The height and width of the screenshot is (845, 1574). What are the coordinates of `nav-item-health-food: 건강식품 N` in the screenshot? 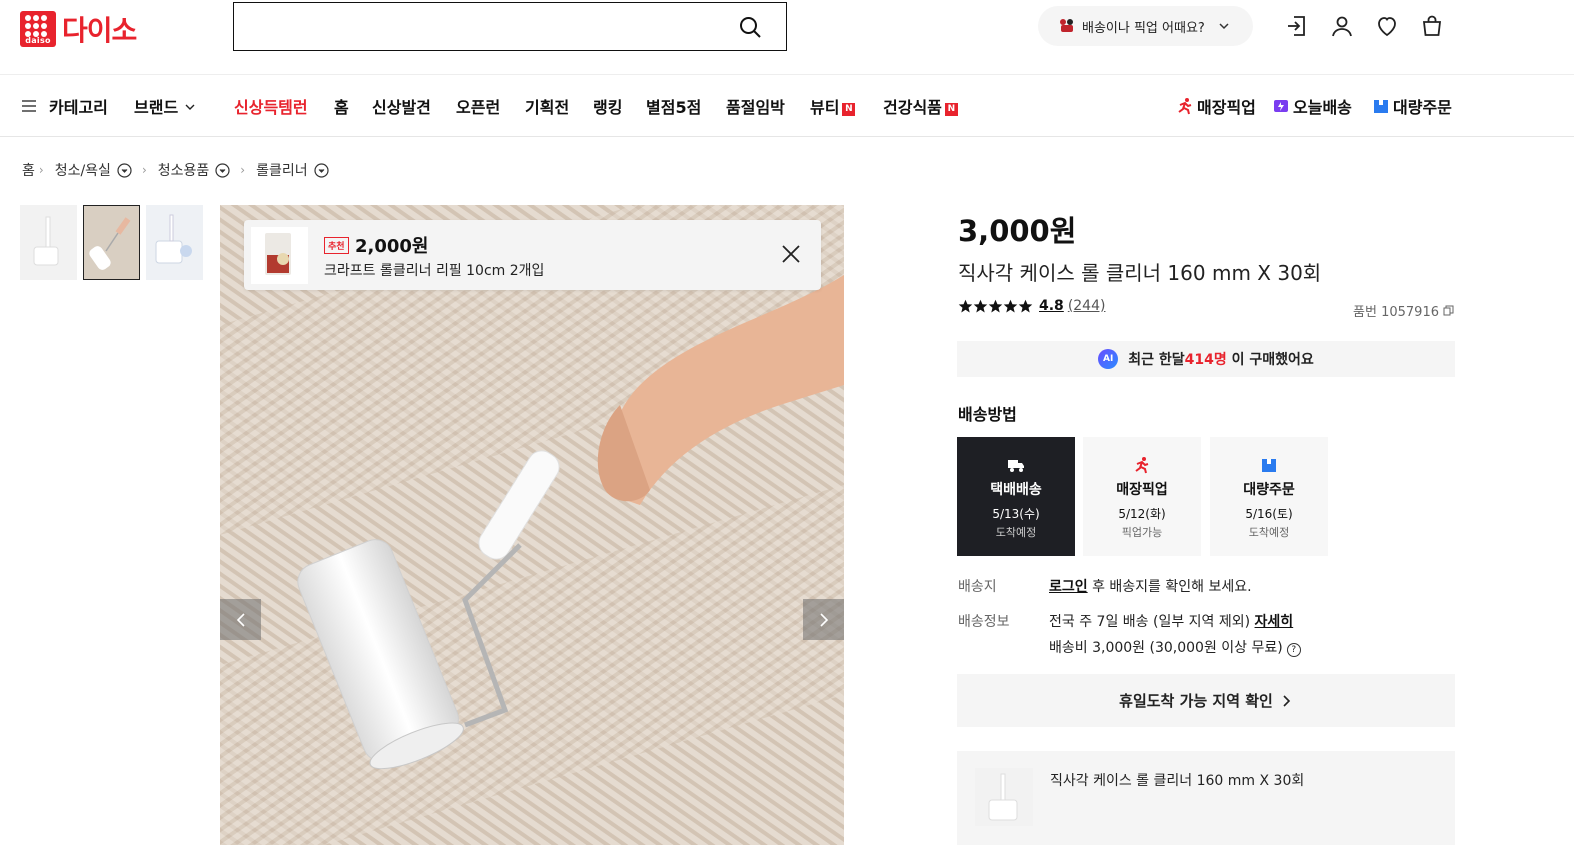 It's located at (920, 106).